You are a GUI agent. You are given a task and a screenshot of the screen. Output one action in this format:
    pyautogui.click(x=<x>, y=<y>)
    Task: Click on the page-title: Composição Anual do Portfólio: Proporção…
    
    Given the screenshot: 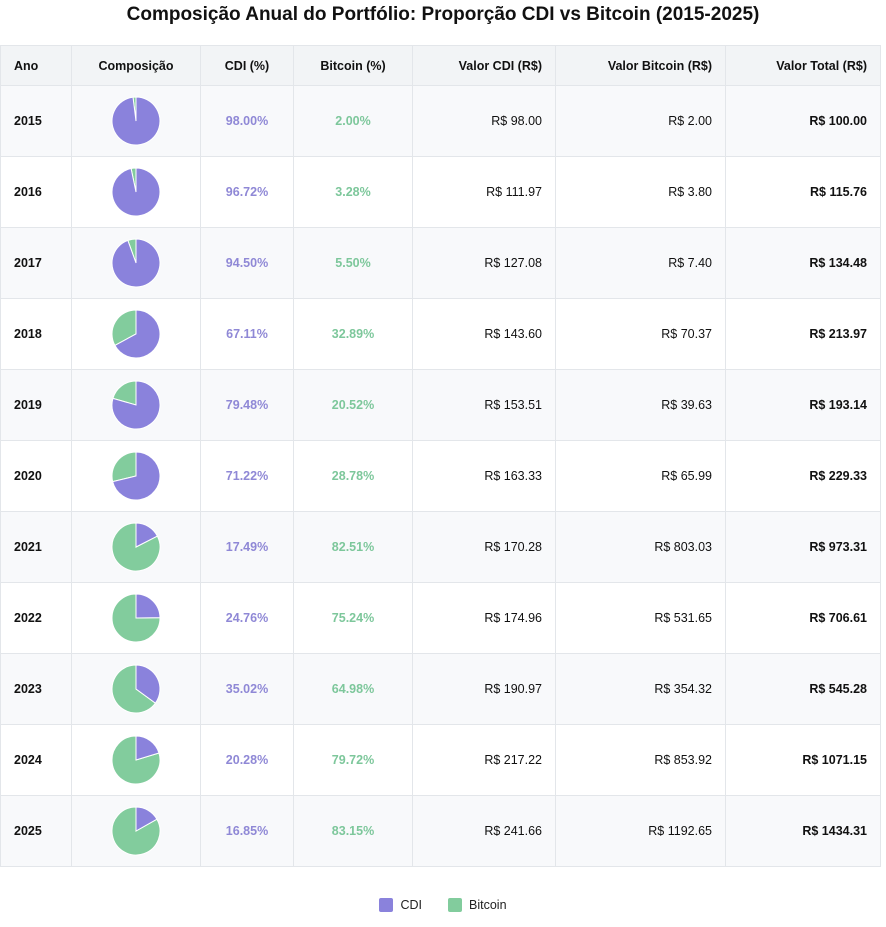 What is the action you would take?
    pyautogui.click(x=443, y=14)
    